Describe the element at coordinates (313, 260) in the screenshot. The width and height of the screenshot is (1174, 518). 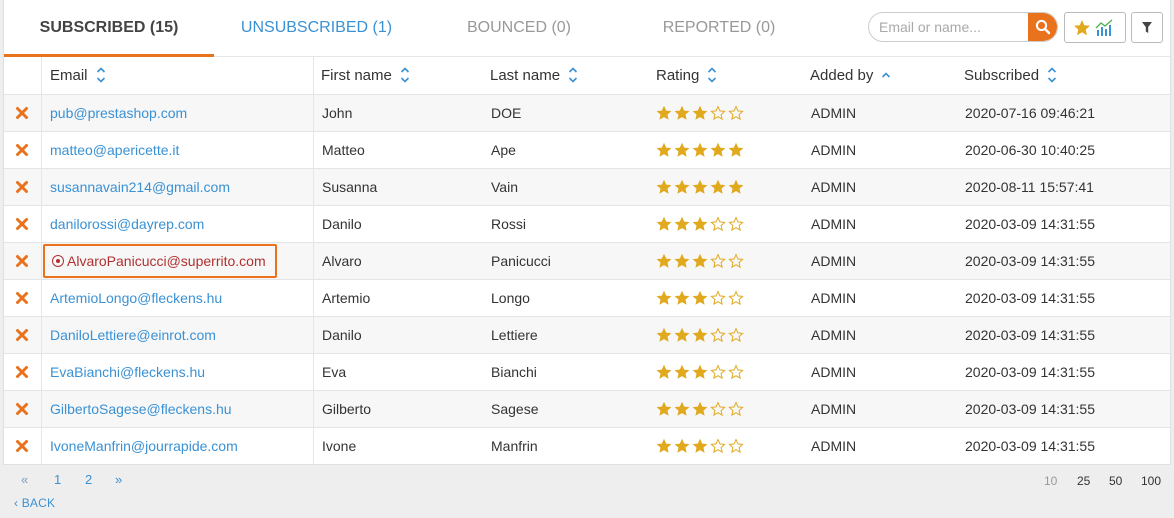
I see `column-divider` at that location.